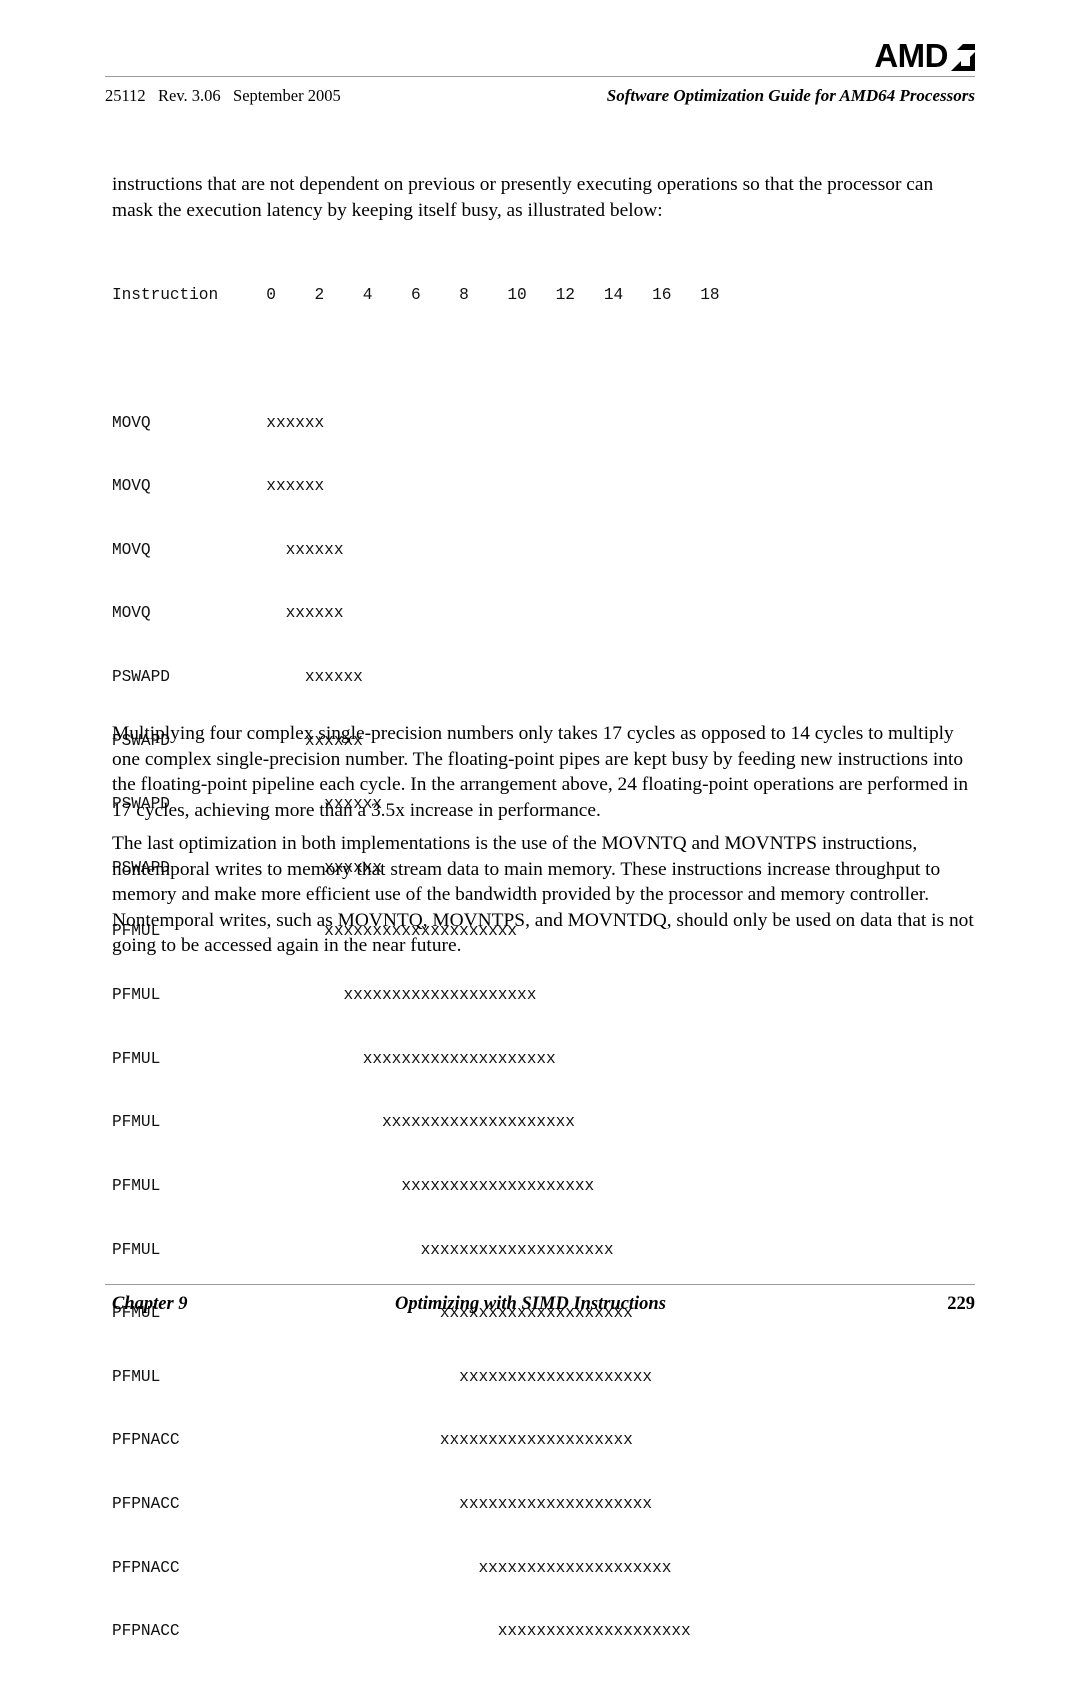  Describe the element at coordinates (961, 1304) in the screenshot. I see `footer-page-number: 229` at that location.